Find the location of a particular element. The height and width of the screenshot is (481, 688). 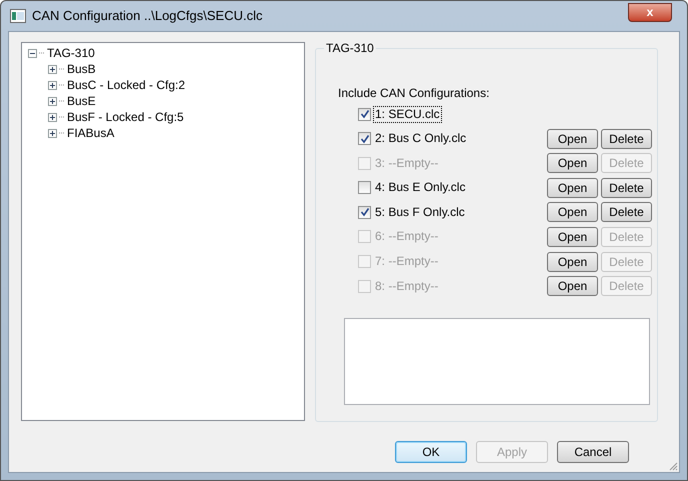

dialog-button: Cancel is located at coordinates (593, 452).